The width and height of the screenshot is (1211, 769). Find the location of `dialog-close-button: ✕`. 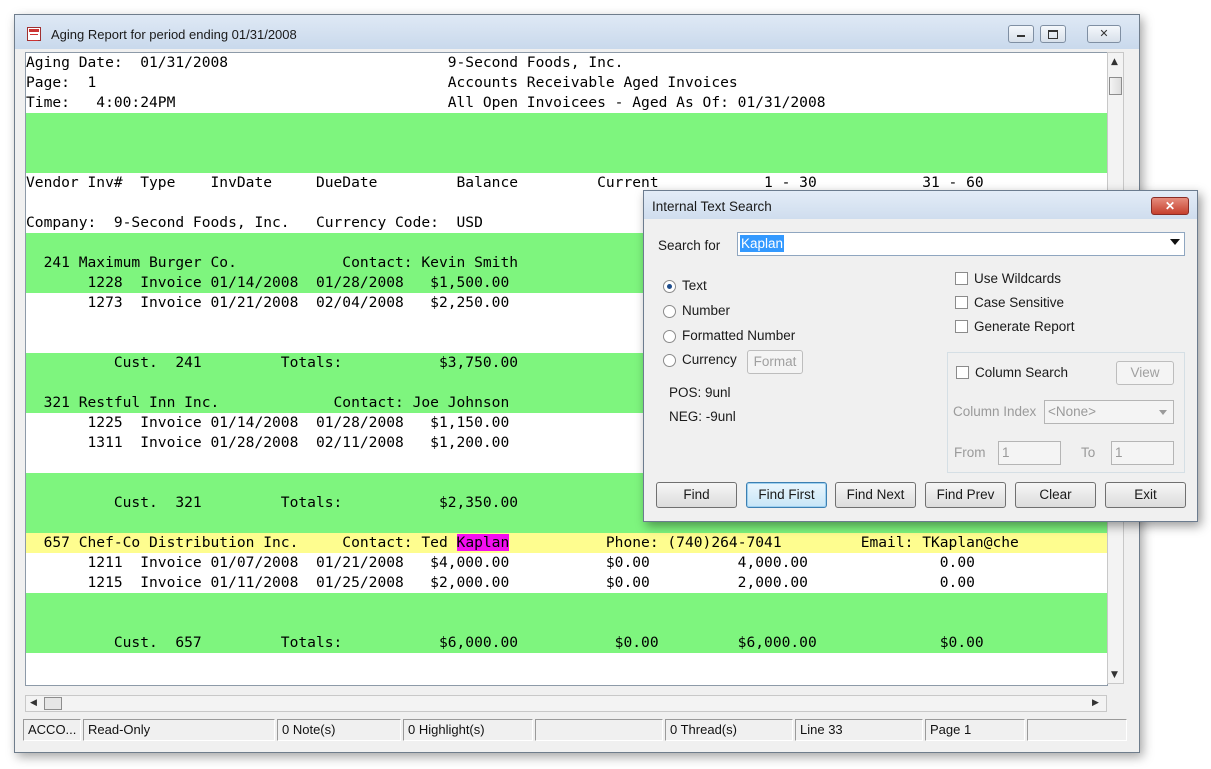

dialog-close-button: ✕ is located at coordinates (1170, 206).